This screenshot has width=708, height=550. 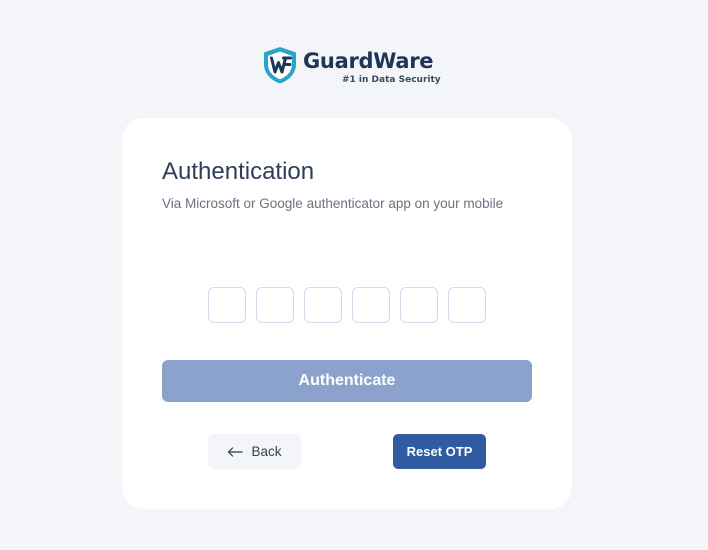 What do you see at coordinates (266, 451) in the screenshot?
I see `back-button-label: Back` at bounding box center [266, 451].